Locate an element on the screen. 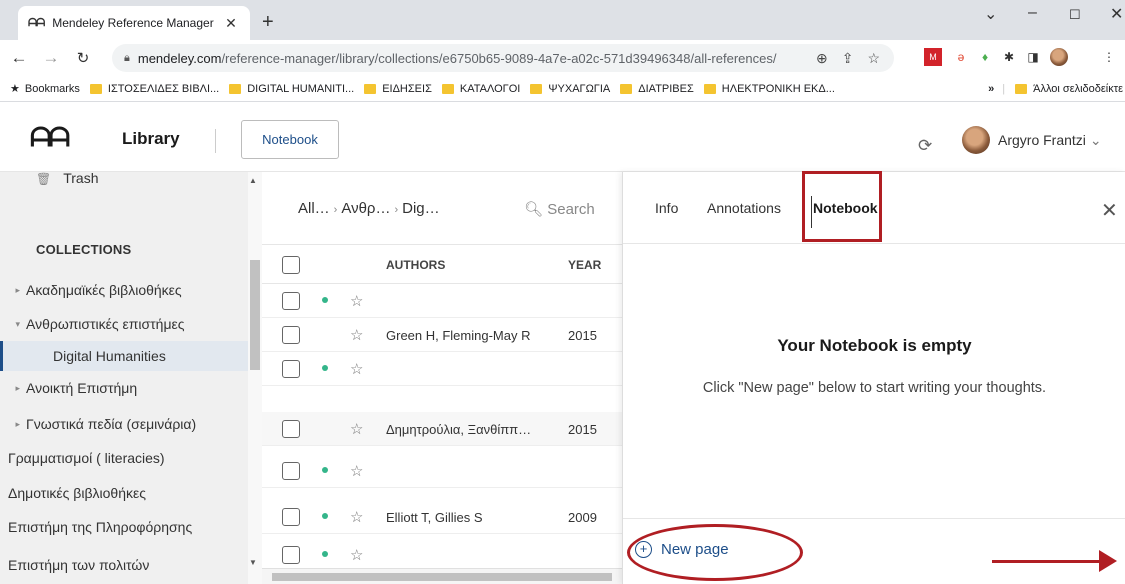 This screenshot has height=584, width=1125. close-window-button: ✕ is located at coordinates (1116, 14).